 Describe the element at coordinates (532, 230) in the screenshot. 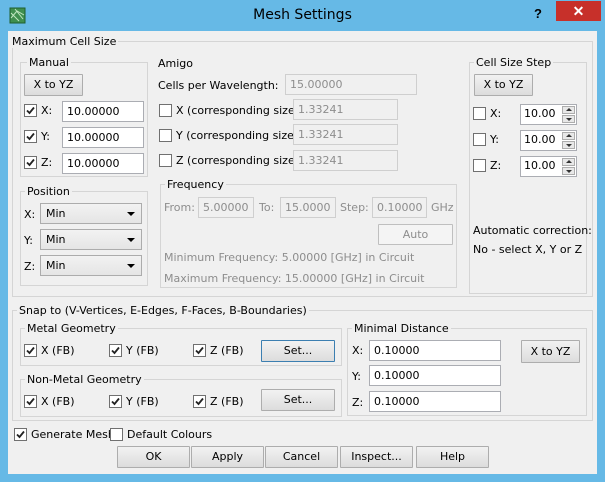

I see `automatic-correction-title: Automatic correction:` at that location.